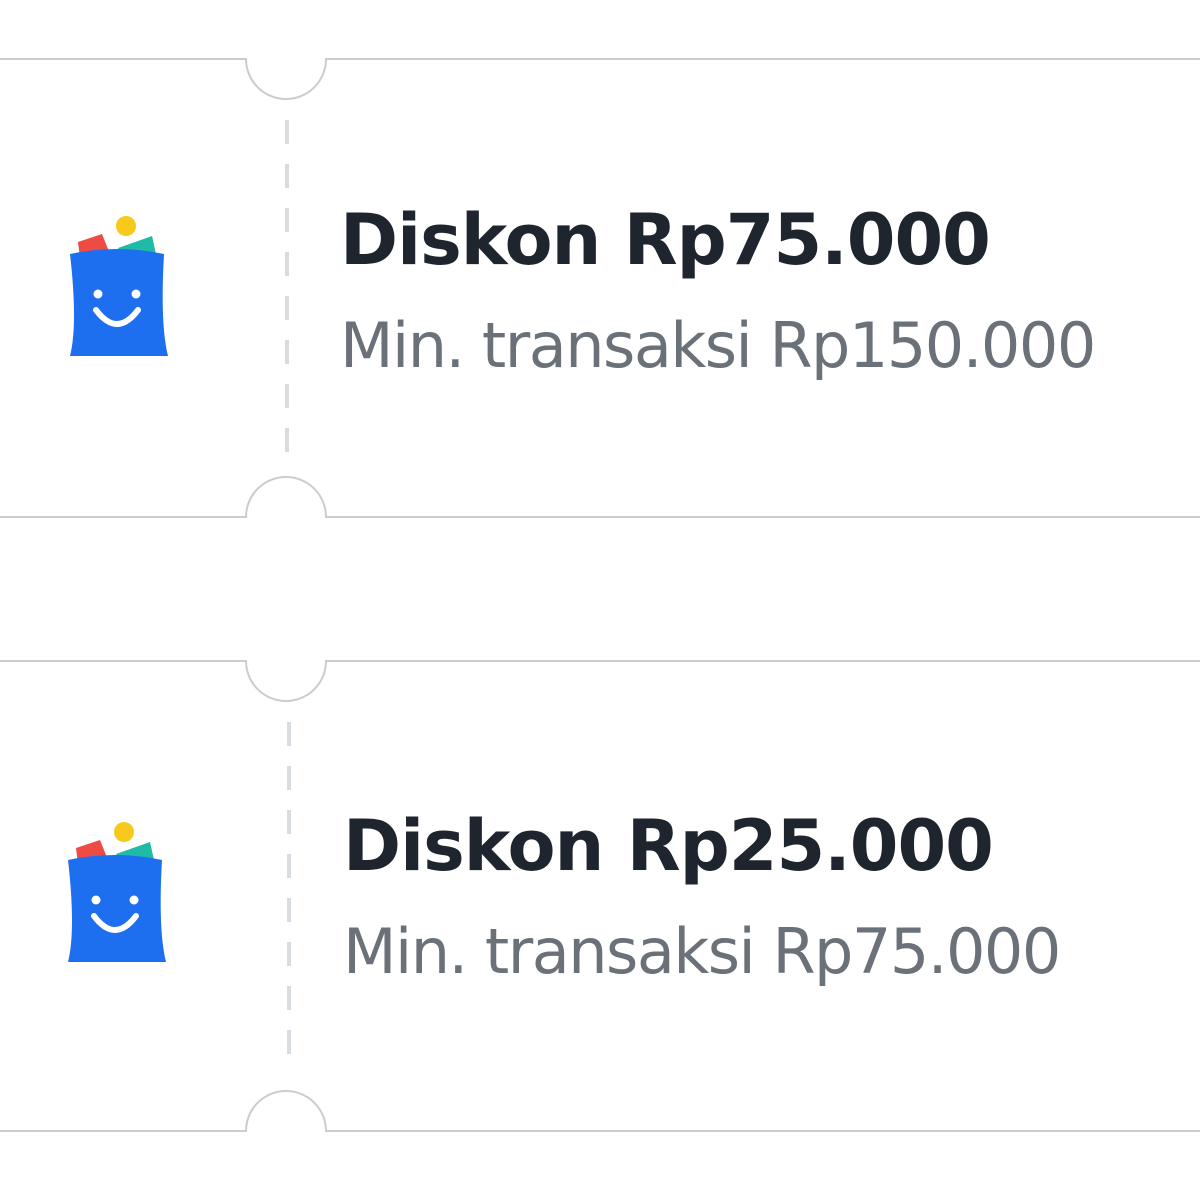 The width and height of the screenshot is (1200, 1200). I want to click on voucher-title: Diskon Rp75.000, so click(665, 240).